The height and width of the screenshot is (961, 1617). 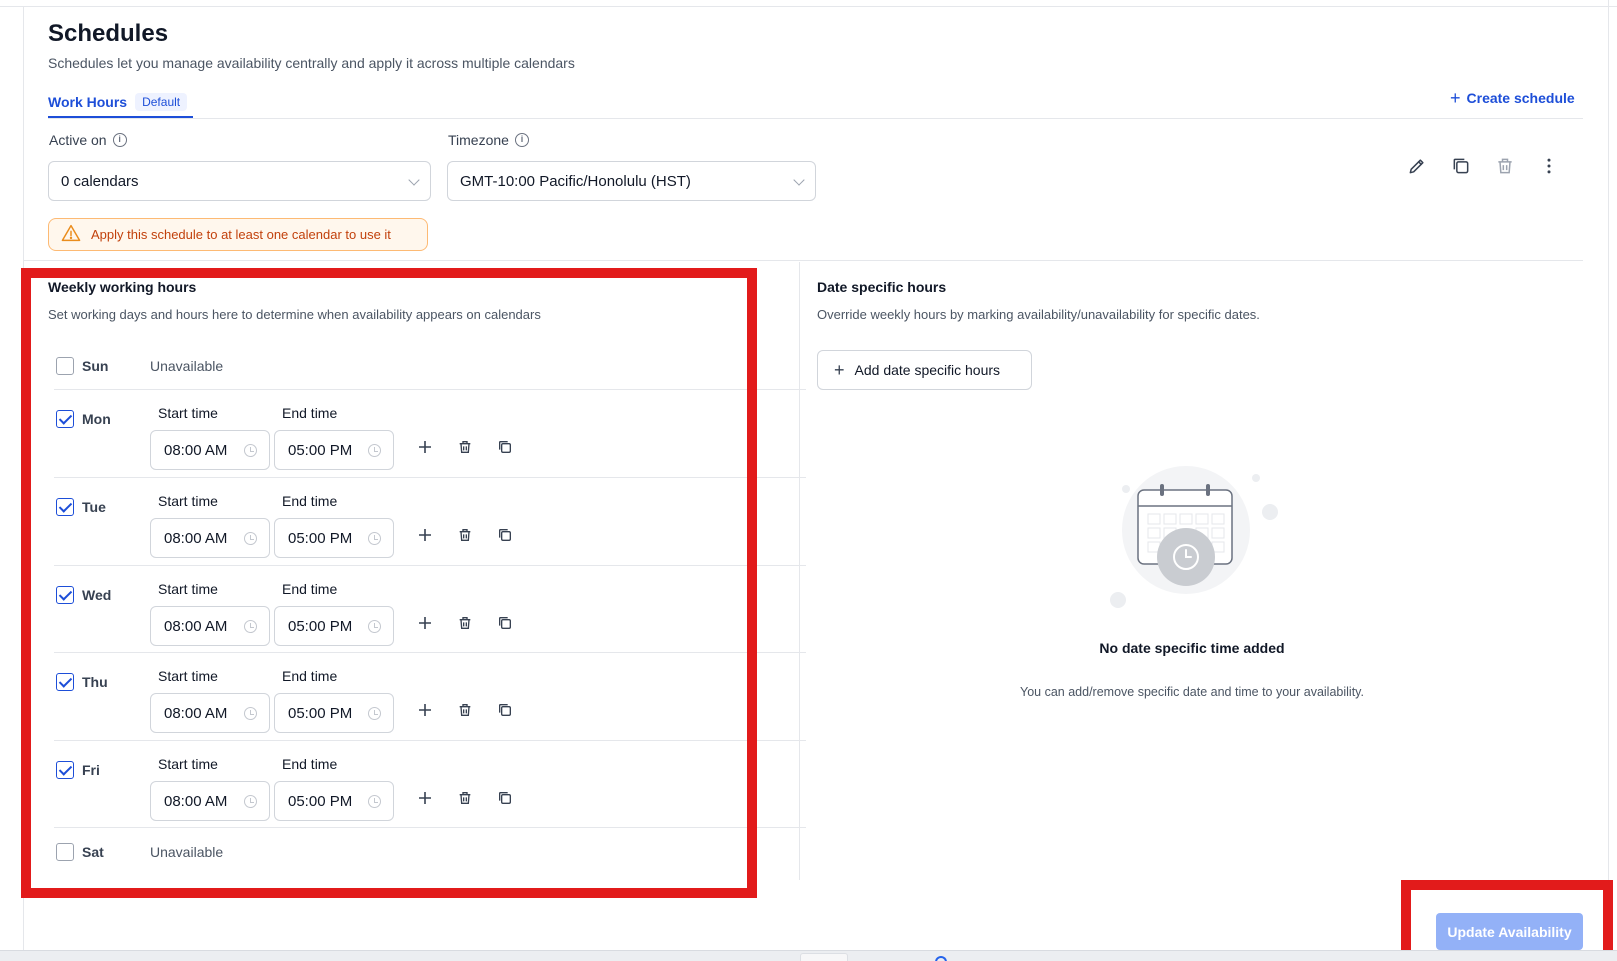 I want to click on active-on-label: Active on i, so click(x=88, y=140).